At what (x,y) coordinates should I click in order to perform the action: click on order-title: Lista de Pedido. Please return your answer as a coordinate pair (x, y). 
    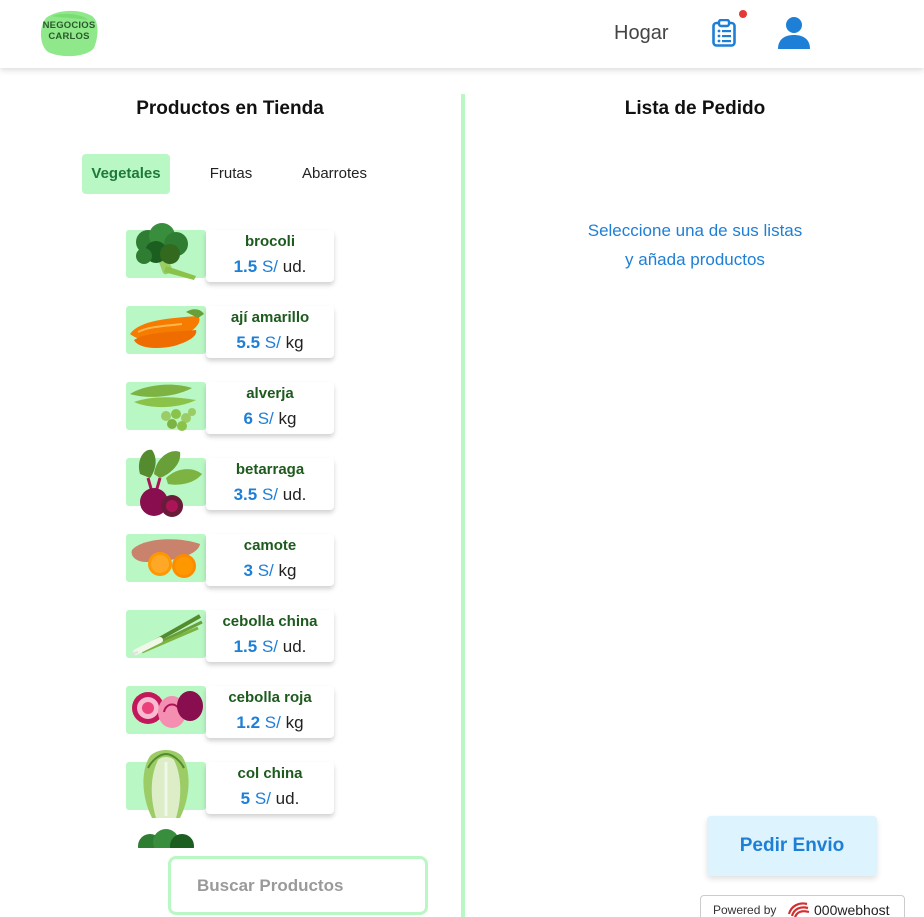
    Looking at the image, I should click on (695, 108).